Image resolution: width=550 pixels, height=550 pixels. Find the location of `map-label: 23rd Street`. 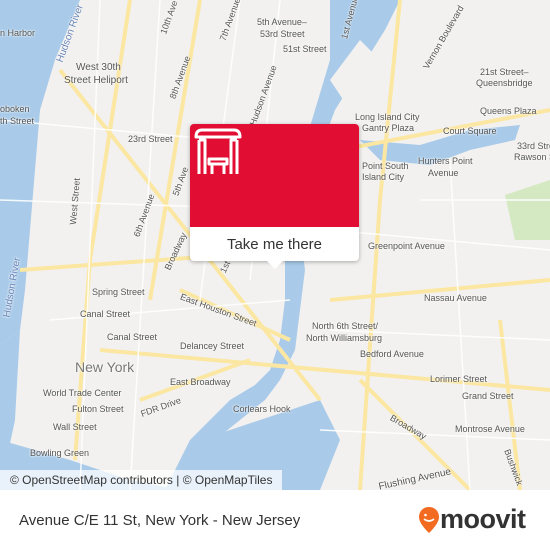

map-label: 23rd Street is located at coordinates (150, 139).